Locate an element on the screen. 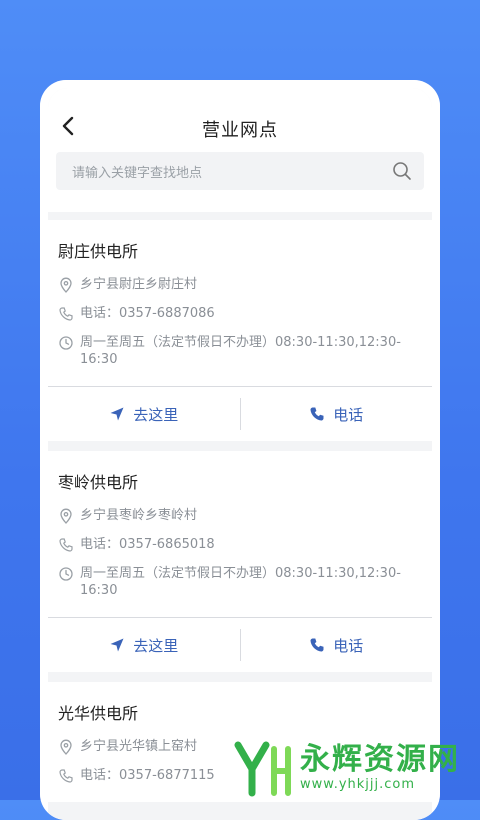 Image resolution: width=480 pixels, height=820 pixels. watermark-logo-icon is located at coordinates (262, 769).